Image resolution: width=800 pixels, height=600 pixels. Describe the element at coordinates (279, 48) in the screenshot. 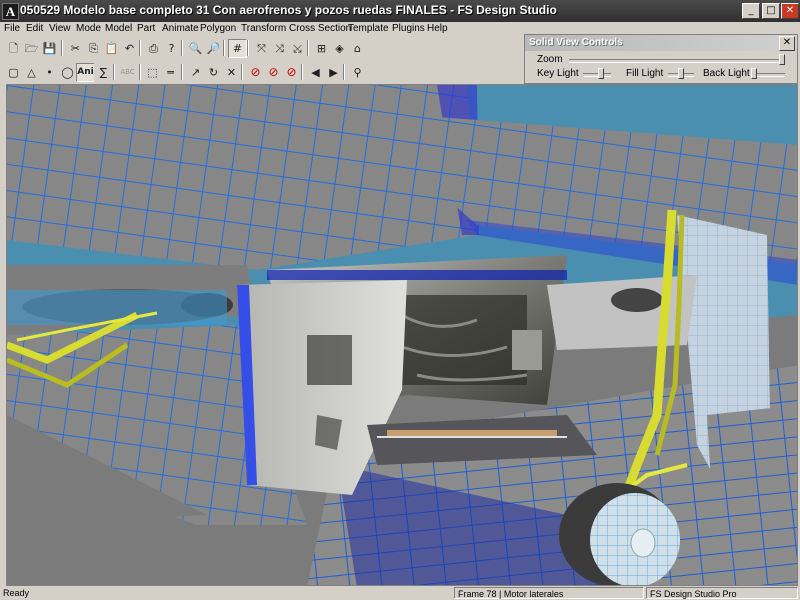

I see `move-y-icon: ⤨` at that location.